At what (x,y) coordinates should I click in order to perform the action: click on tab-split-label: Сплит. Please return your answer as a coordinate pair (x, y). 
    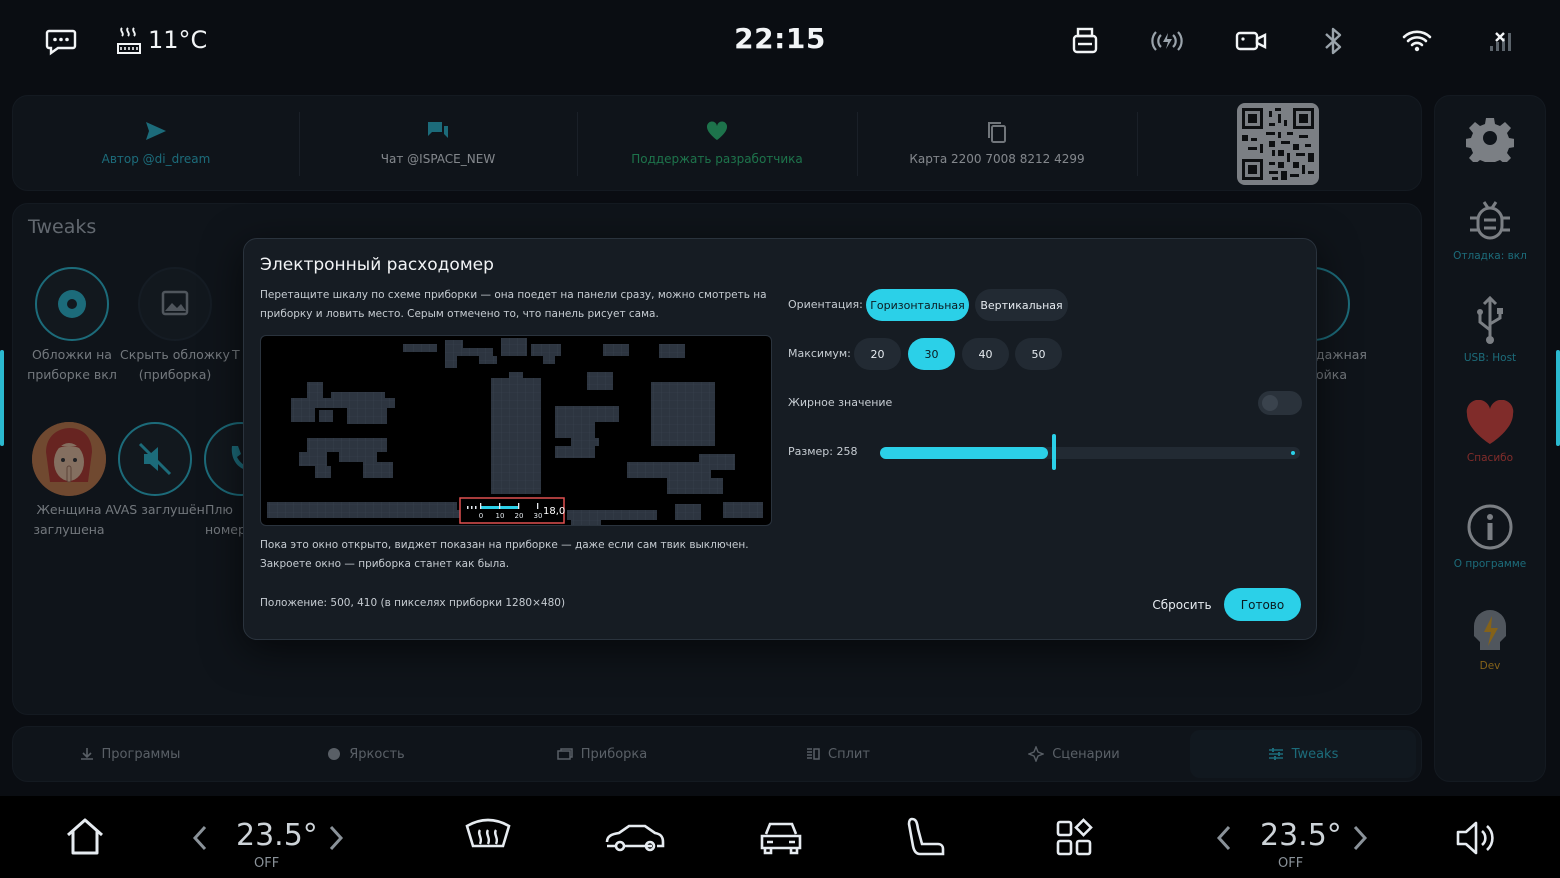
    Looking at the image, I should click on (849, 754).